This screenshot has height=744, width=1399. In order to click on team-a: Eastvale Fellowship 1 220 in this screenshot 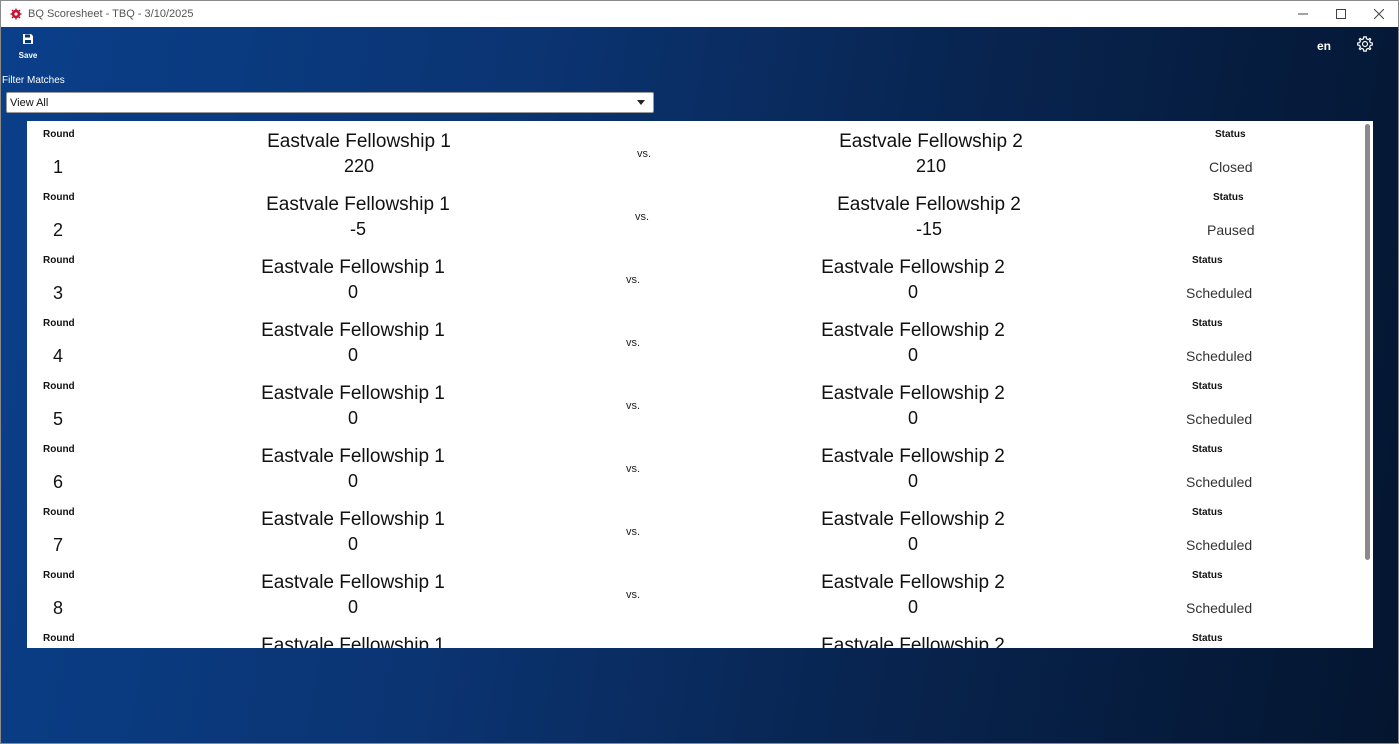, I will do `click(359, 154)`.